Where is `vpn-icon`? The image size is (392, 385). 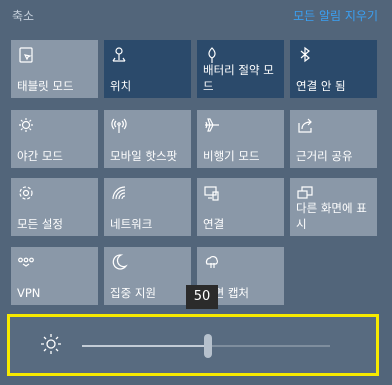 vpn-icon is located at coordinates (26, 262).